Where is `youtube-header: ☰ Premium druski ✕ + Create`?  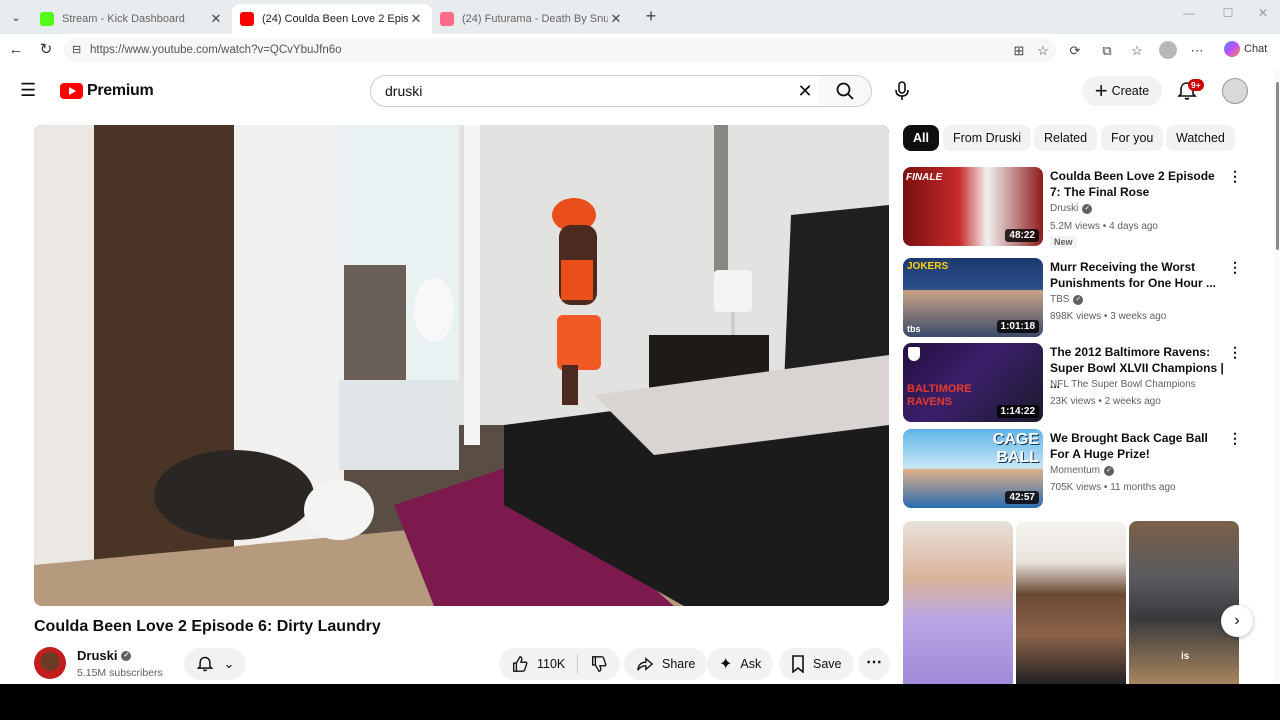 youtube-header: ☰ Premium druski ✕ + Create is located at coordinates (640, 91).